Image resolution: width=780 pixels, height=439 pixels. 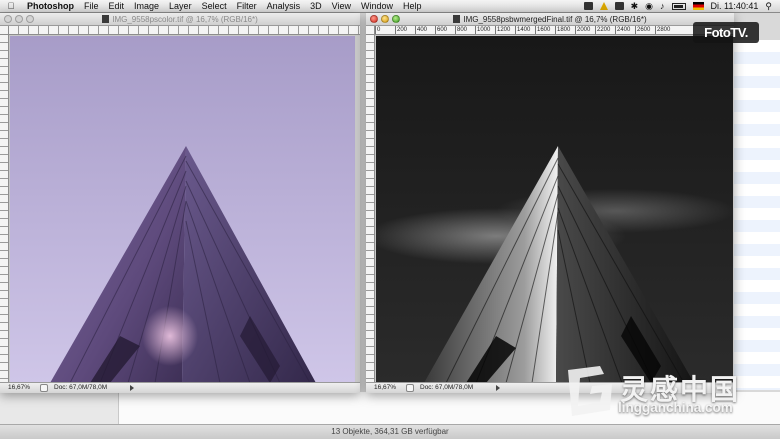 I want to click on menu-filter: Filter, so click(x=247, y=6).